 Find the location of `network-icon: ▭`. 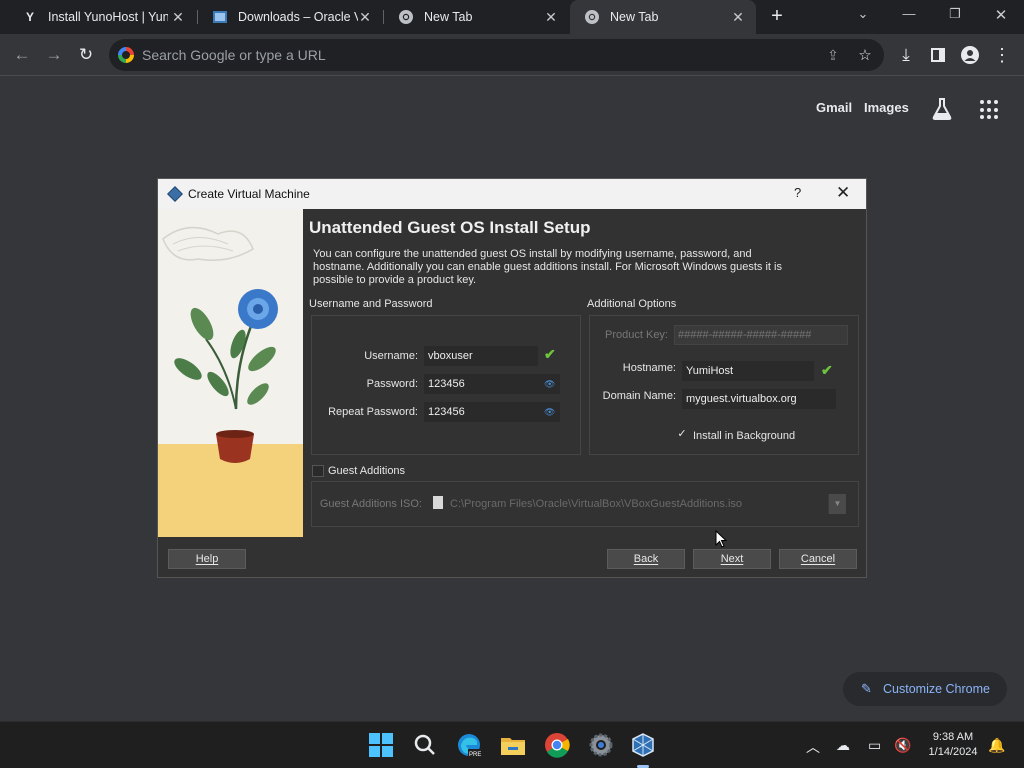

network-icon: ▭ is located at coordinates (874, 745).